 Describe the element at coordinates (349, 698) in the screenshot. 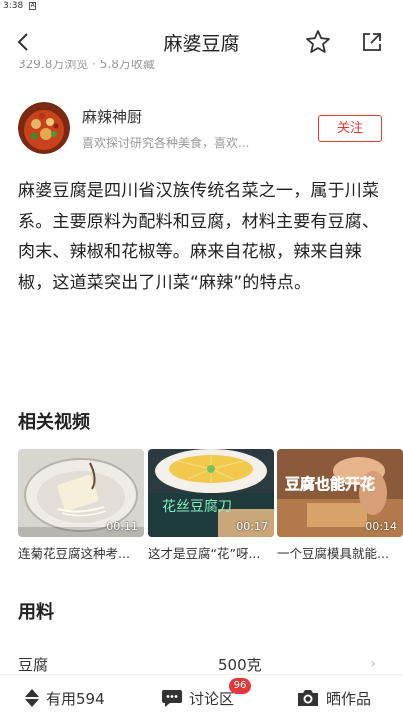

I see `share-photo-label: 晒作品` at that location.